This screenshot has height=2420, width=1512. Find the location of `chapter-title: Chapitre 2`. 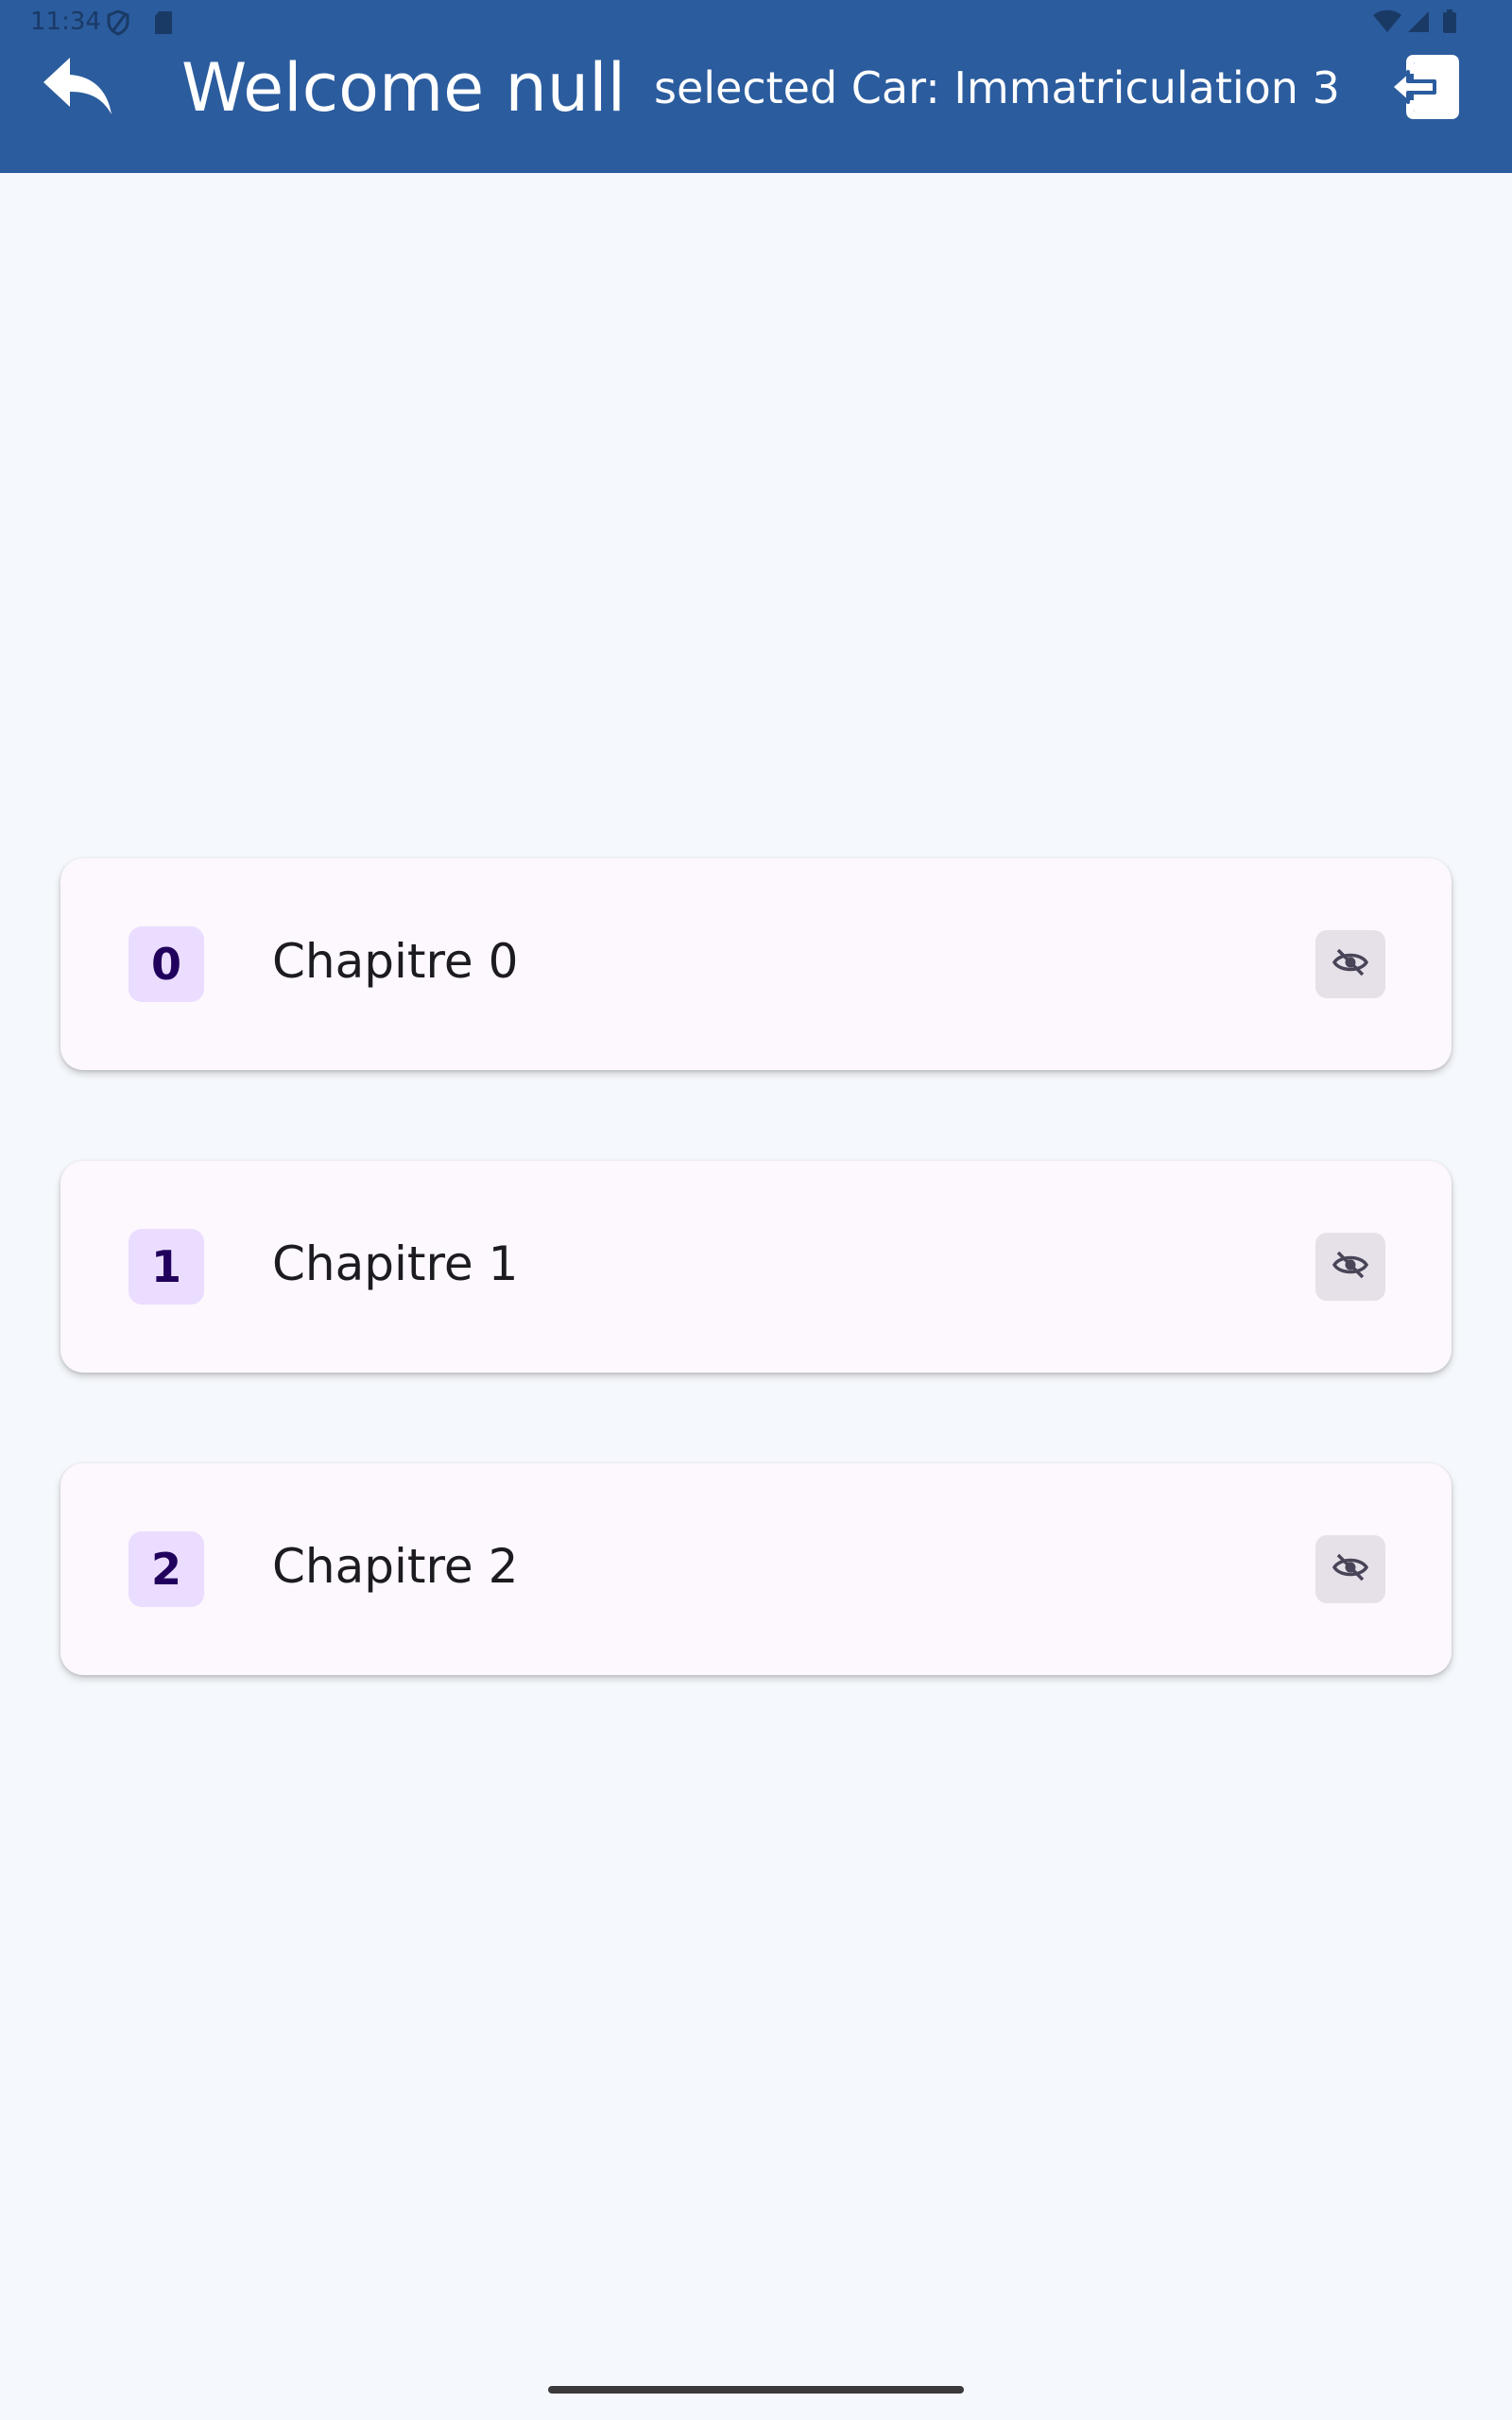

chapter-title: Chapitre 2 is located at coordinates (395, 1566).